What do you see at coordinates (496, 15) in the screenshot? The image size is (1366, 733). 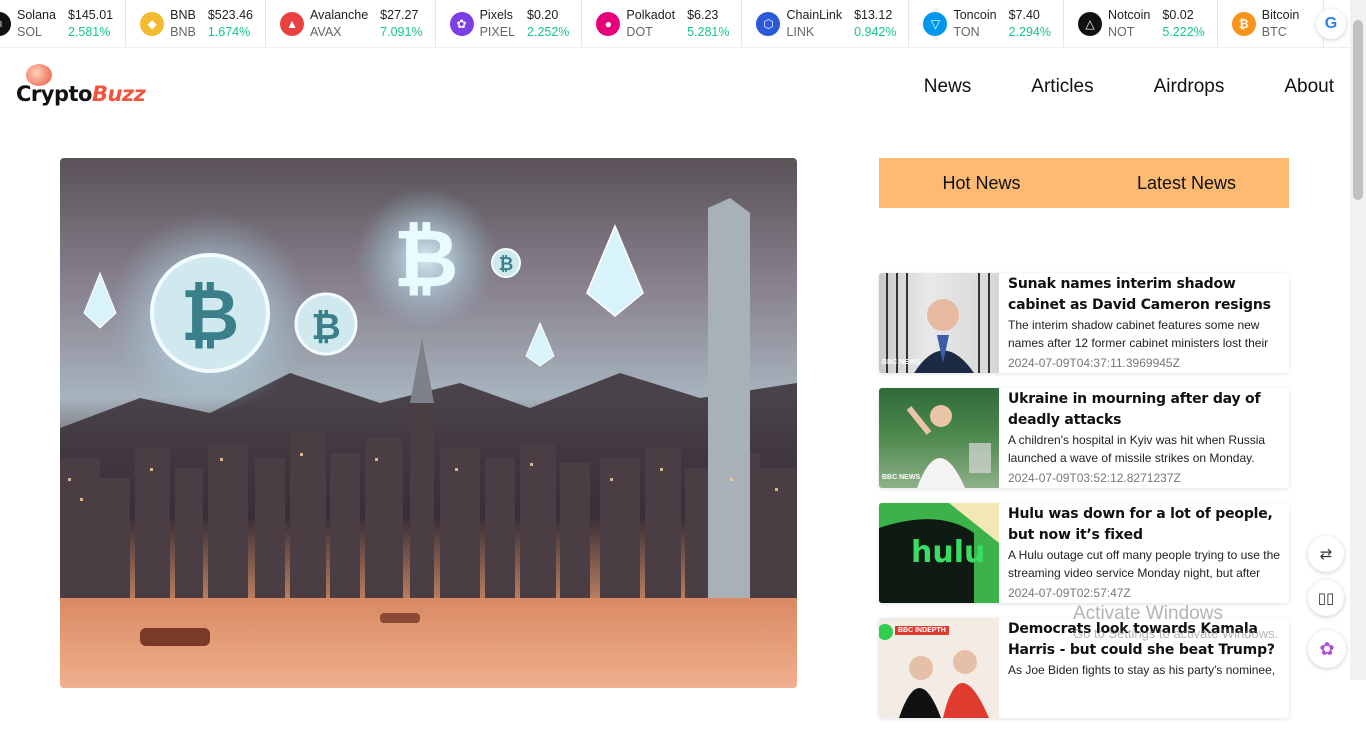 I see `coin-name: Pixels` at bounding box center [496, 15].